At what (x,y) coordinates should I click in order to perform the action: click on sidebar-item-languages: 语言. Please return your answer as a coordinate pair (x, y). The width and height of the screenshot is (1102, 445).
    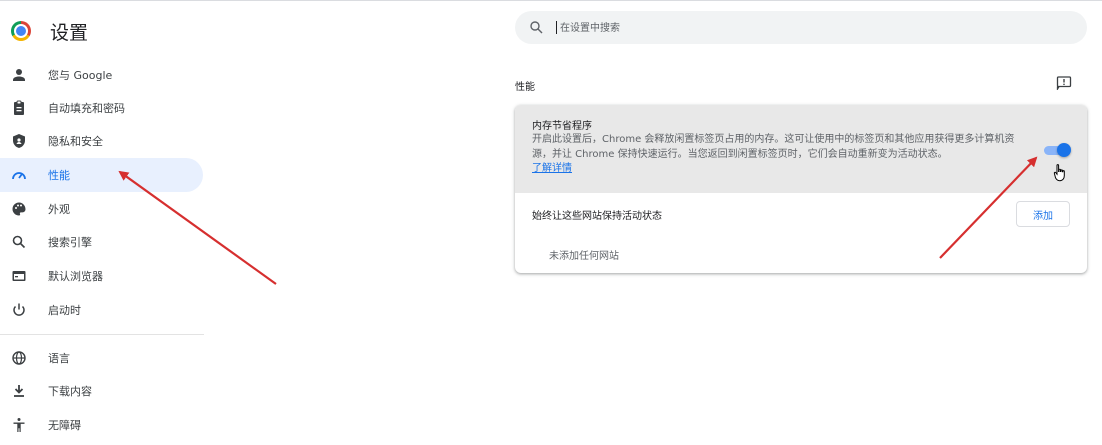
    Looking at the image, I should click on (101, 358).